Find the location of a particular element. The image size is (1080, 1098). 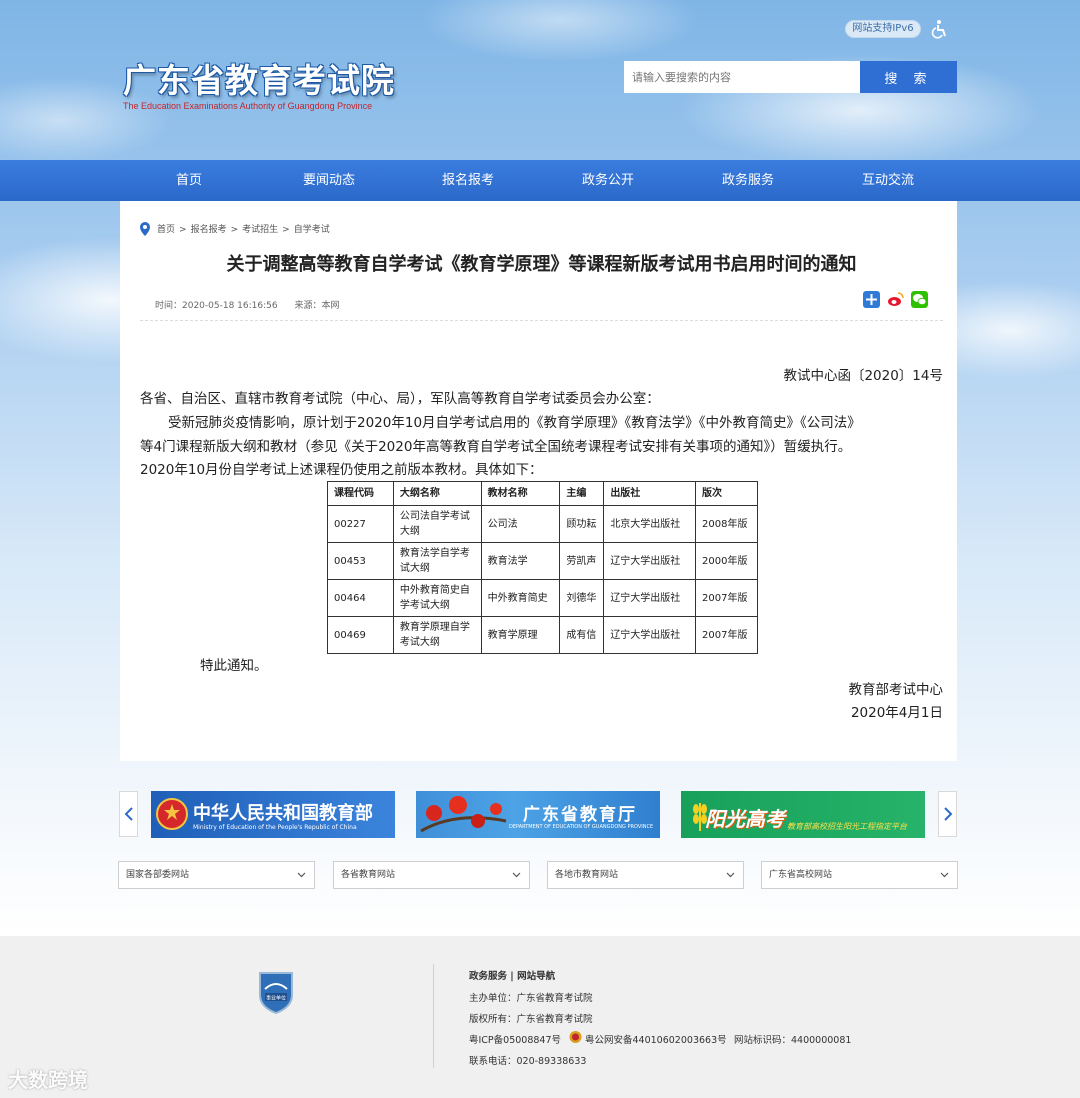

nav-news: 要闻动态 is located at coordinates (329, 180).